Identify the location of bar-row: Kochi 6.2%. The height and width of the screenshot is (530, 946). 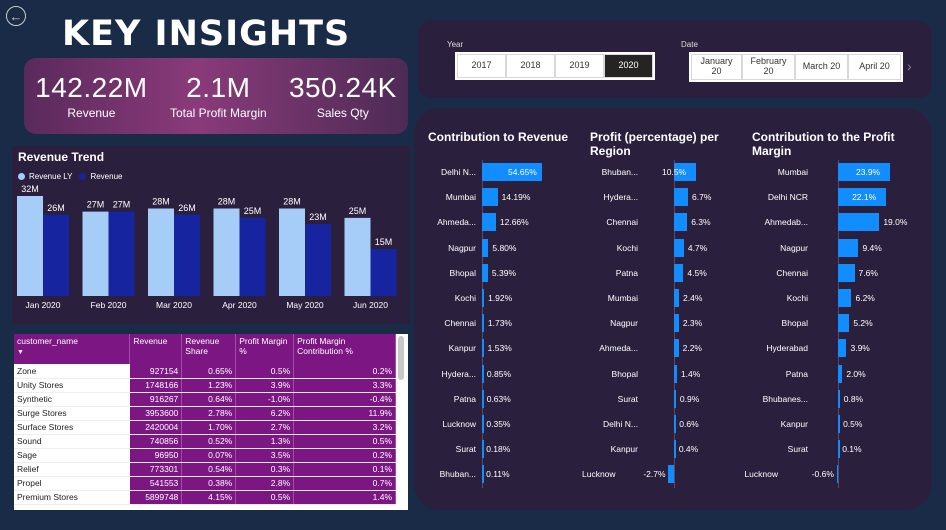
(838, 298).